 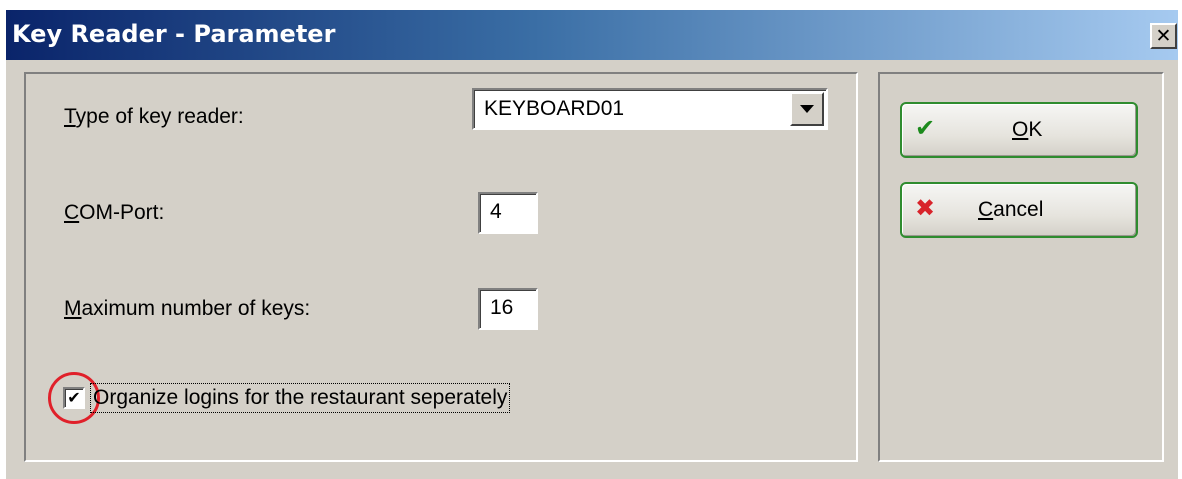 I want to click on ok-button-label: OK, so click(x=1027, y=129).